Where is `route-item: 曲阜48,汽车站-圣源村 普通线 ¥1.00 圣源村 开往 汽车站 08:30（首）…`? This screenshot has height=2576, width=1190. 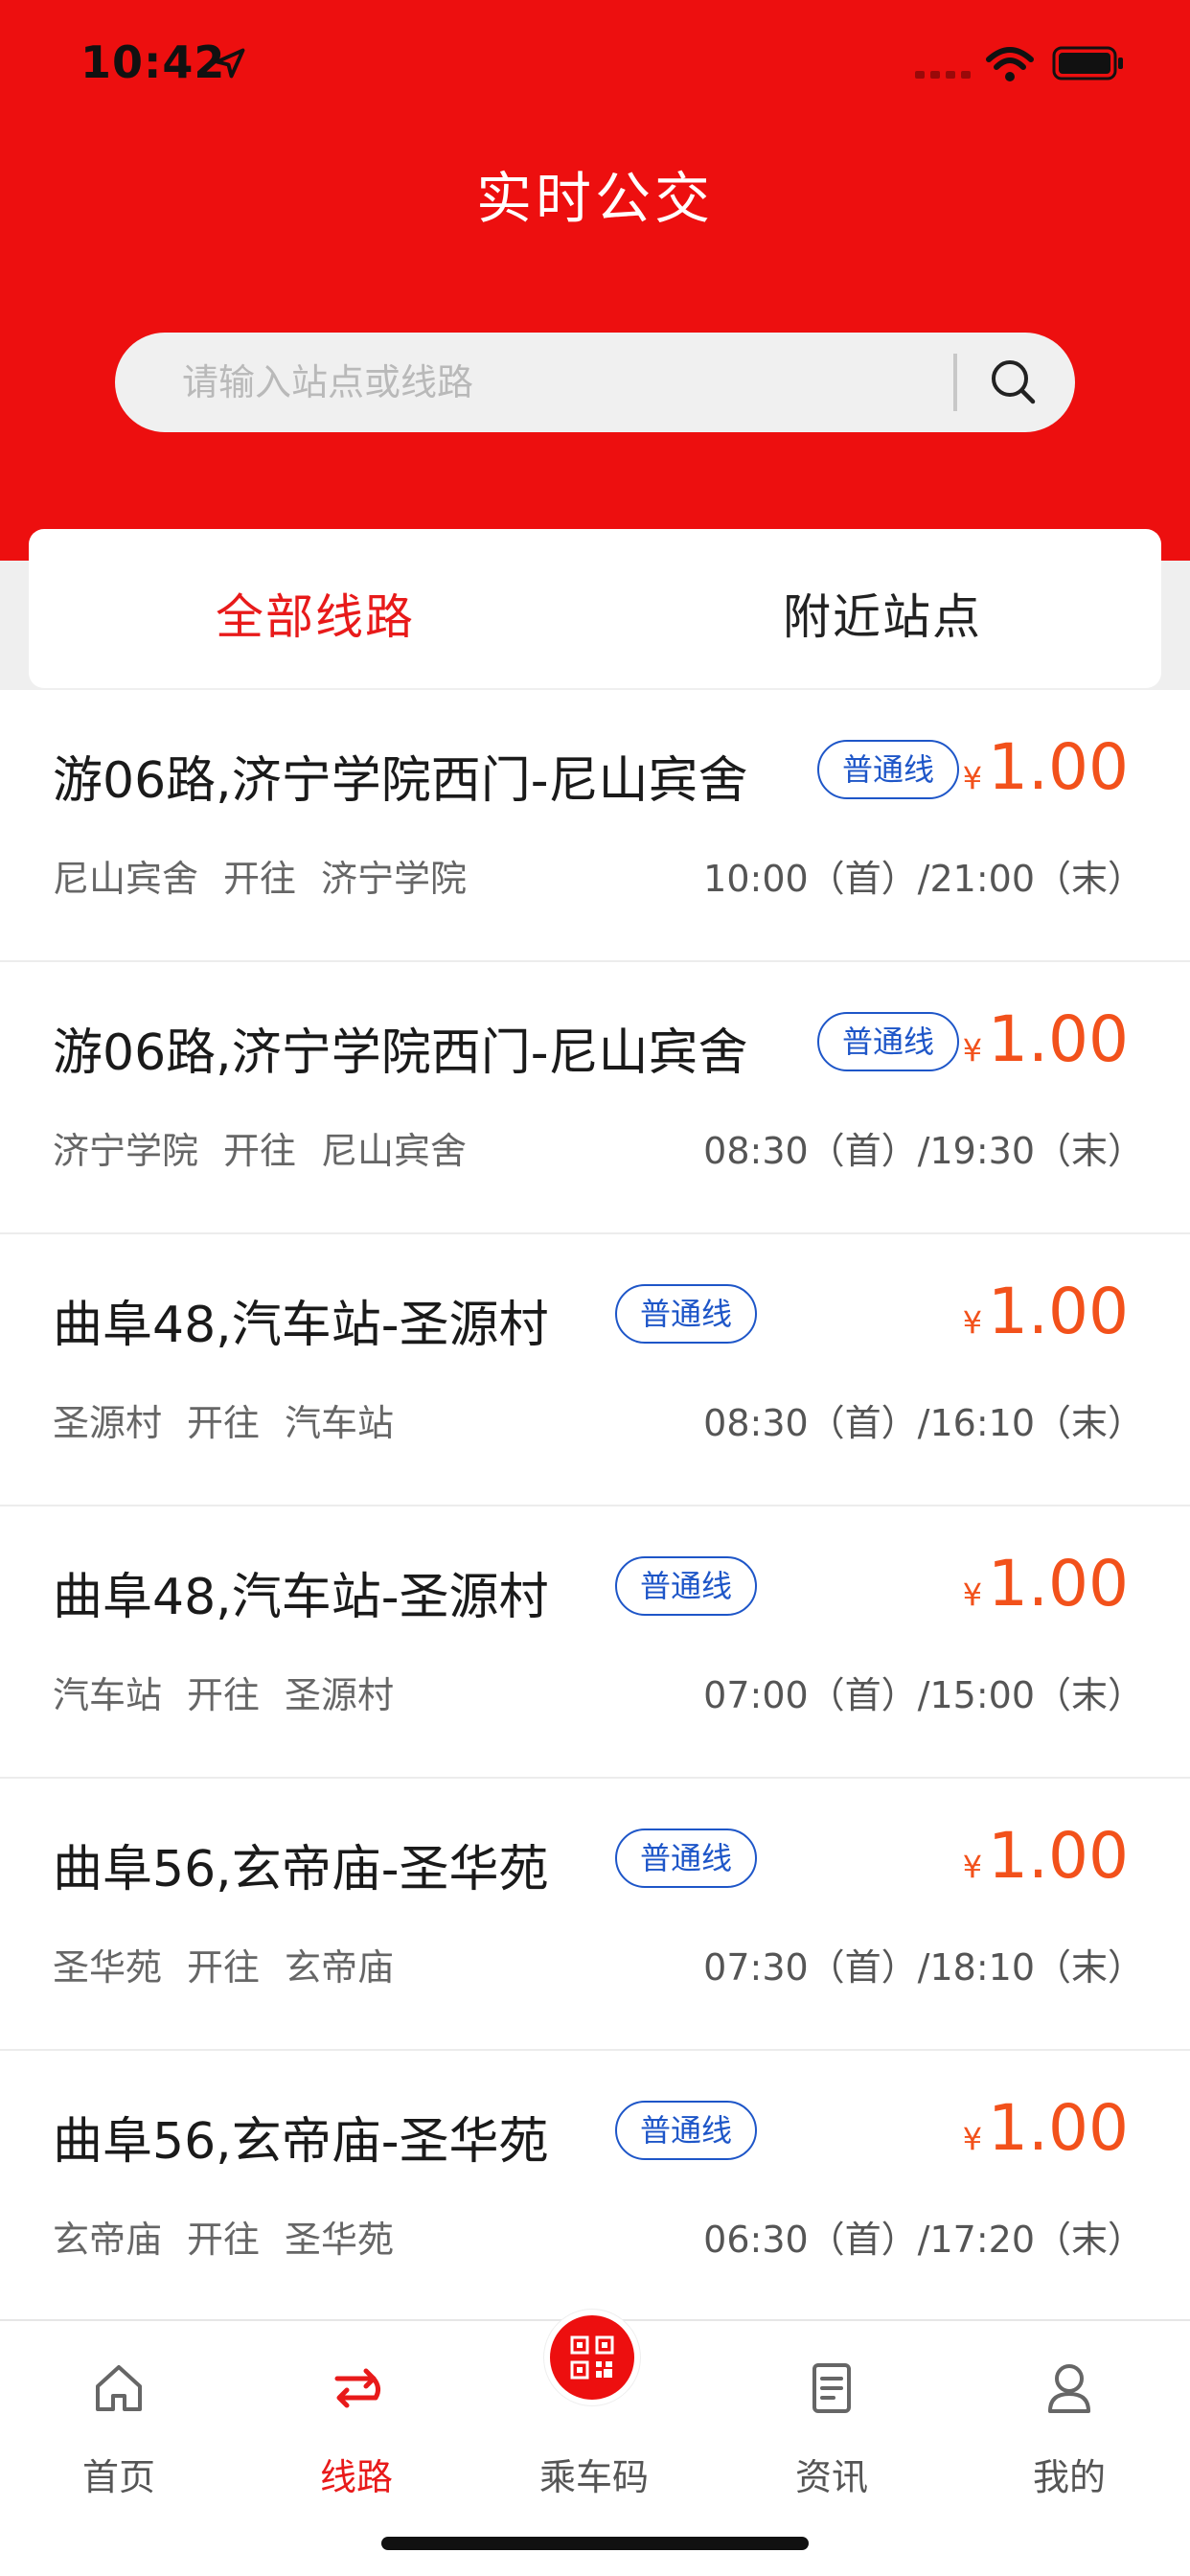
route-item: 曲阜48,汽车站-圣源村 普通线 ¥1.00 圣源村 开往 汽车站 08:30（首）… is located at coordinates (595, 1370).